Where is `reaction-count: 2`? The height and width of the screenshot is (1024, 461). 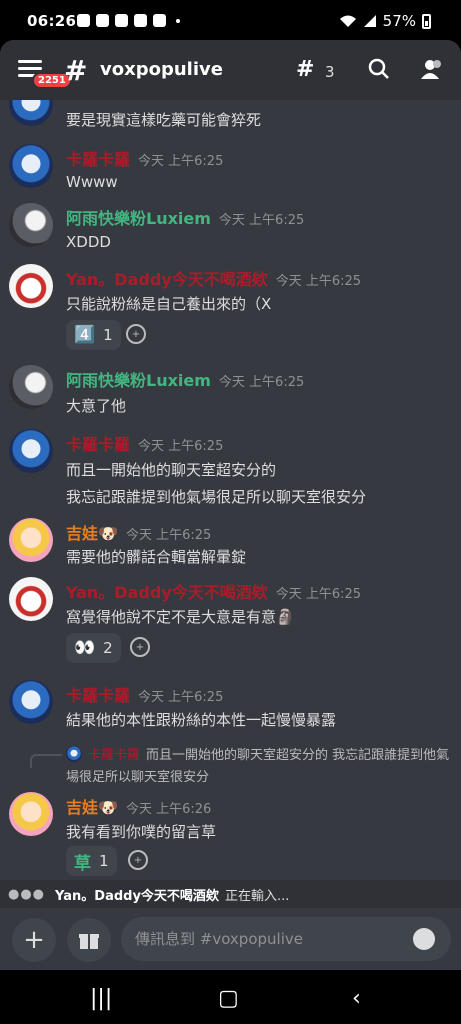
reaction-count: 2 is located at coordinates (108, 648).